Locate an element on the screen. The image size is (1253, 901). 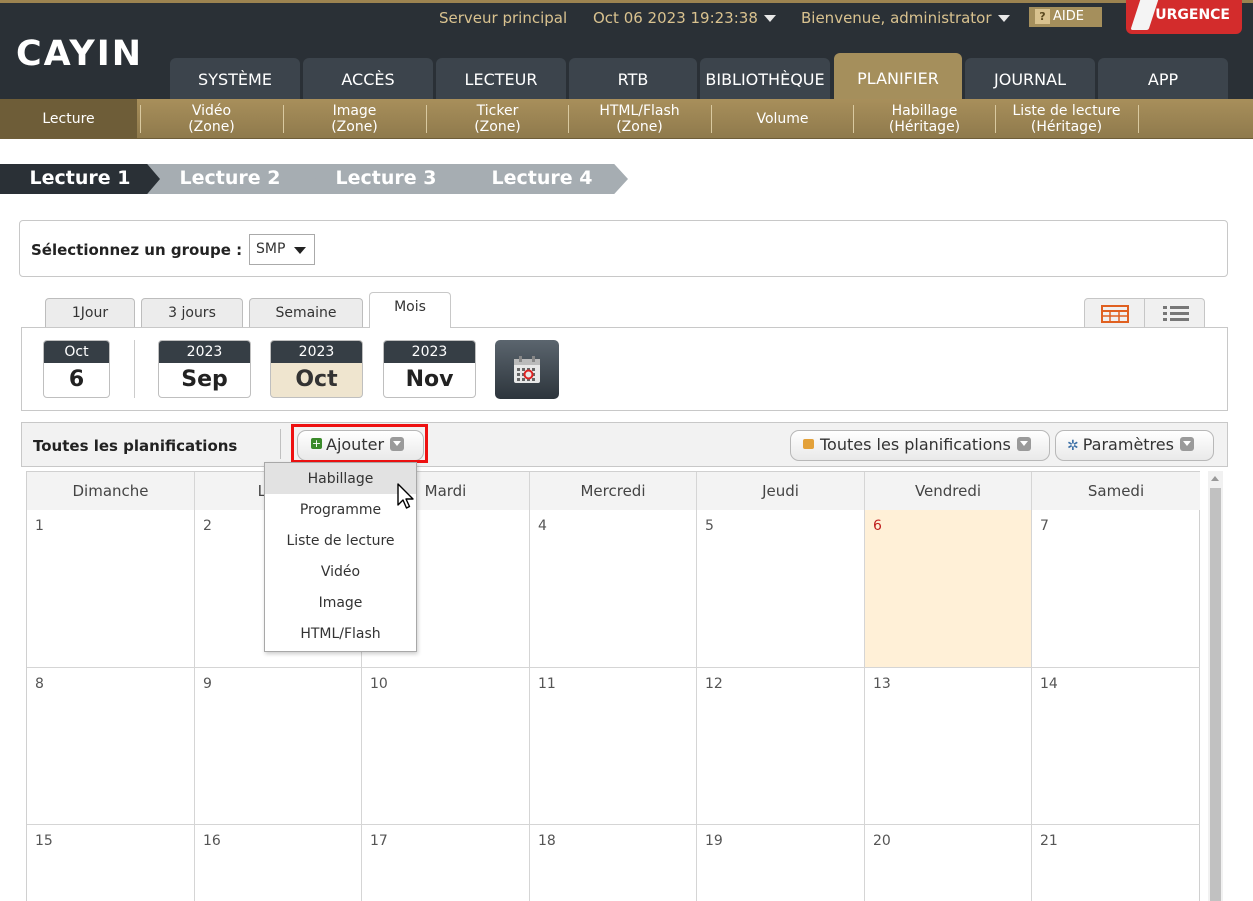
calendar-day-cell: 20 is located at coordinates (948, 863).